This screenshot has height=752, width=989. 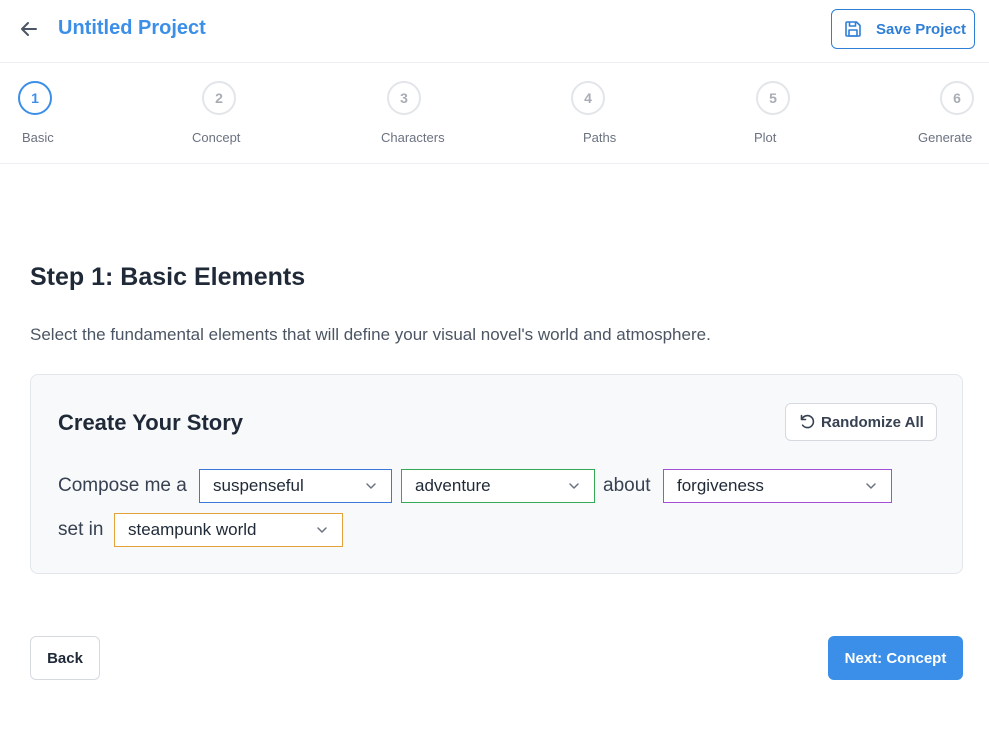 What do you see at coordinates (151, 422) in the screenshot?
I see `card-title: Create Your Story` at bounding box center [151, 422].